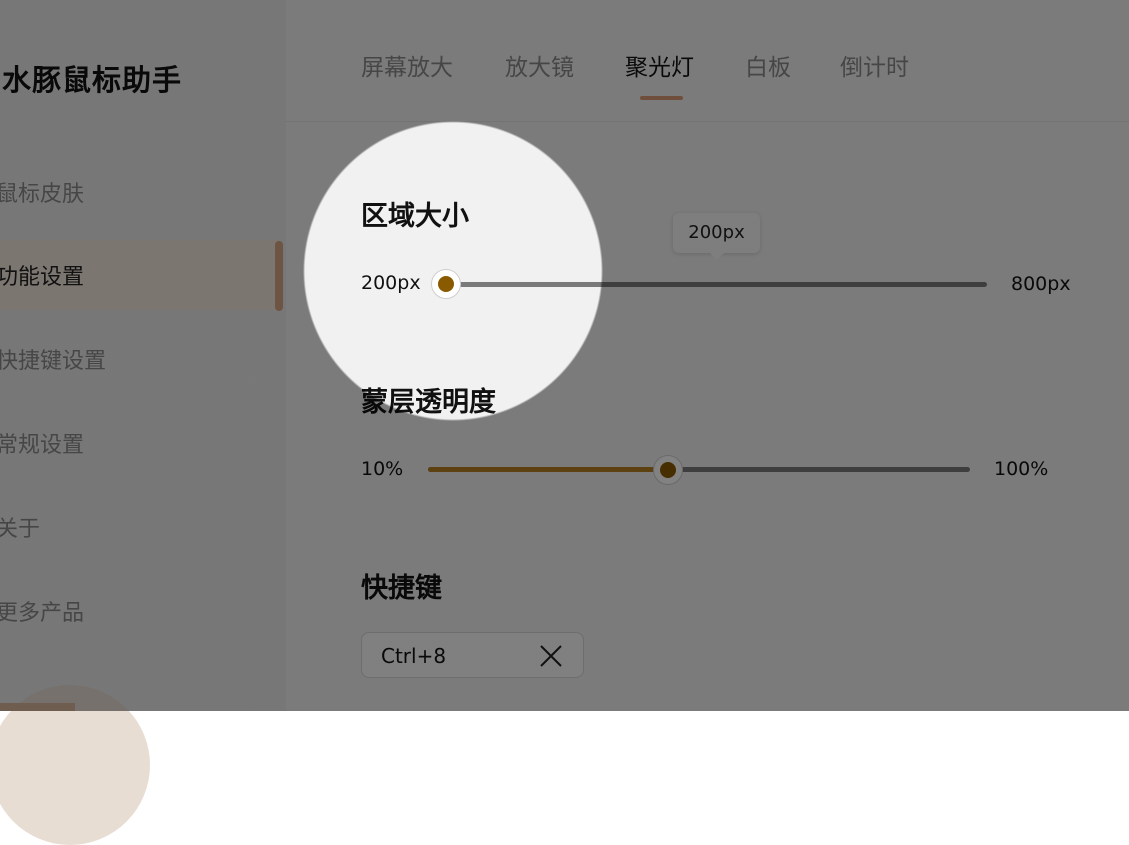 The image size is (1129, 845). Describe the element at coordinates (1021, 469) in the screenshot. I see `mask-opacity-max-label: 100%` at that location.